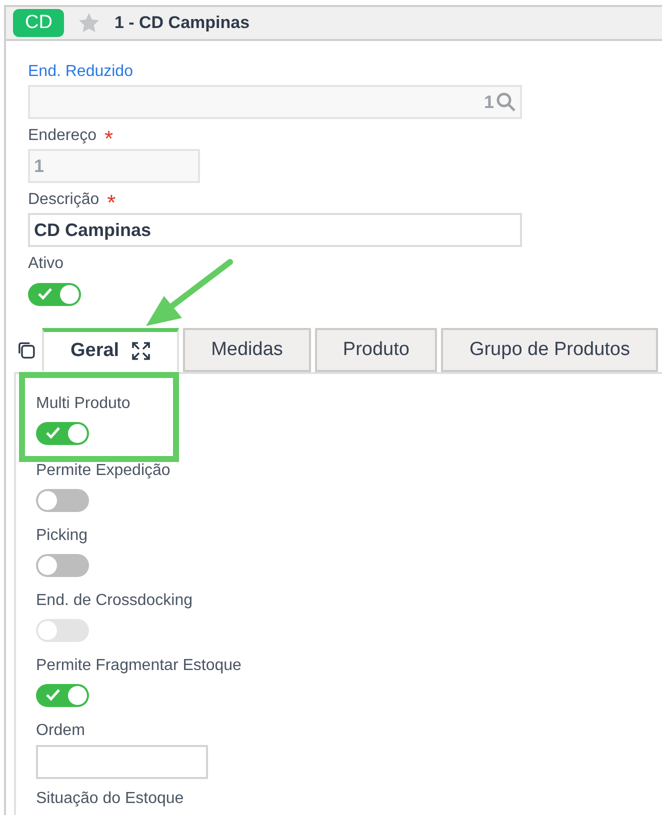 The height and width of the screenshot is (815, 662). Describe the element at coordinates (141, 351) in the screenshot. I see `expand-icon` at that location.